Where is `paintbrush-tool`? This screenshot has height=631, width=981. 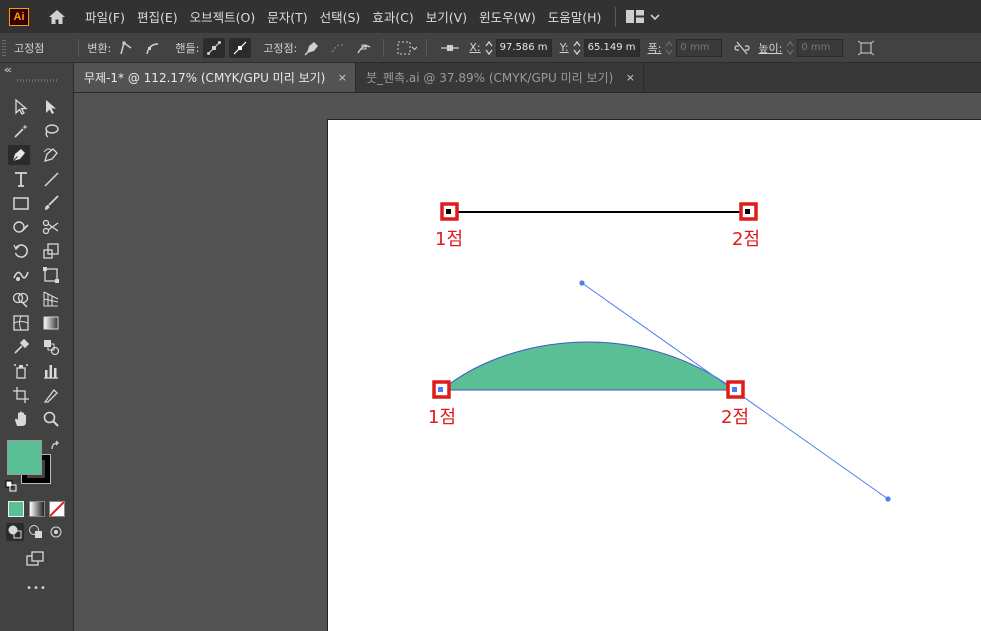
paintbrush-tool is located at coordinates (51, 203).